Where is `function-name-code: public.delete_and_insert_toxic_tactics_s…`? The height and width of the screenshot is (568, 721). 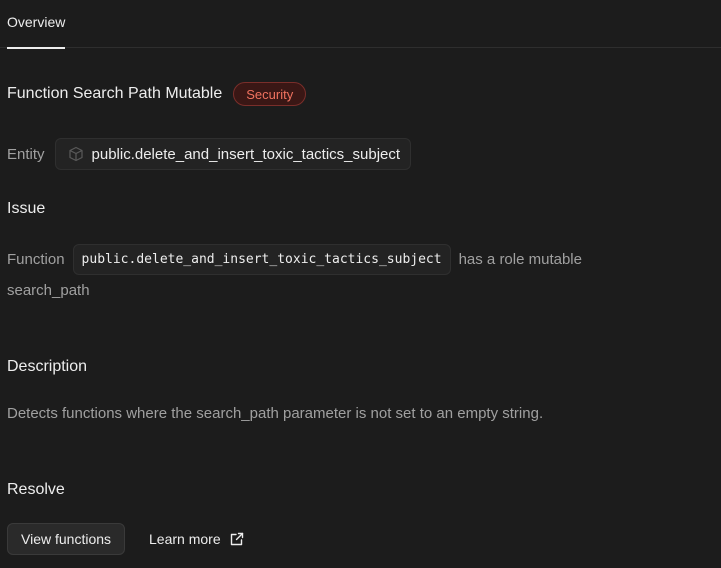
function-name-code: public.delete_and_insert_toxic_tactics_s… is located at coordinates (261, 259).